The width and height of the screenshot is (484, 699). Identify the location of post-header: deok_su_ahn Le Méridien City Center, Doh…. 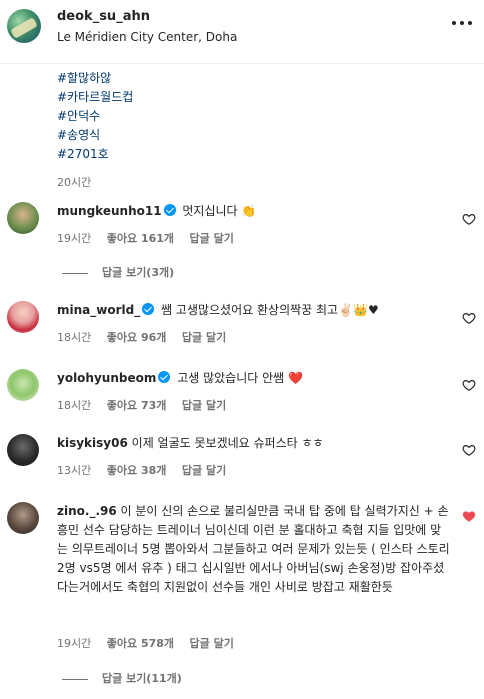
(242, 32).